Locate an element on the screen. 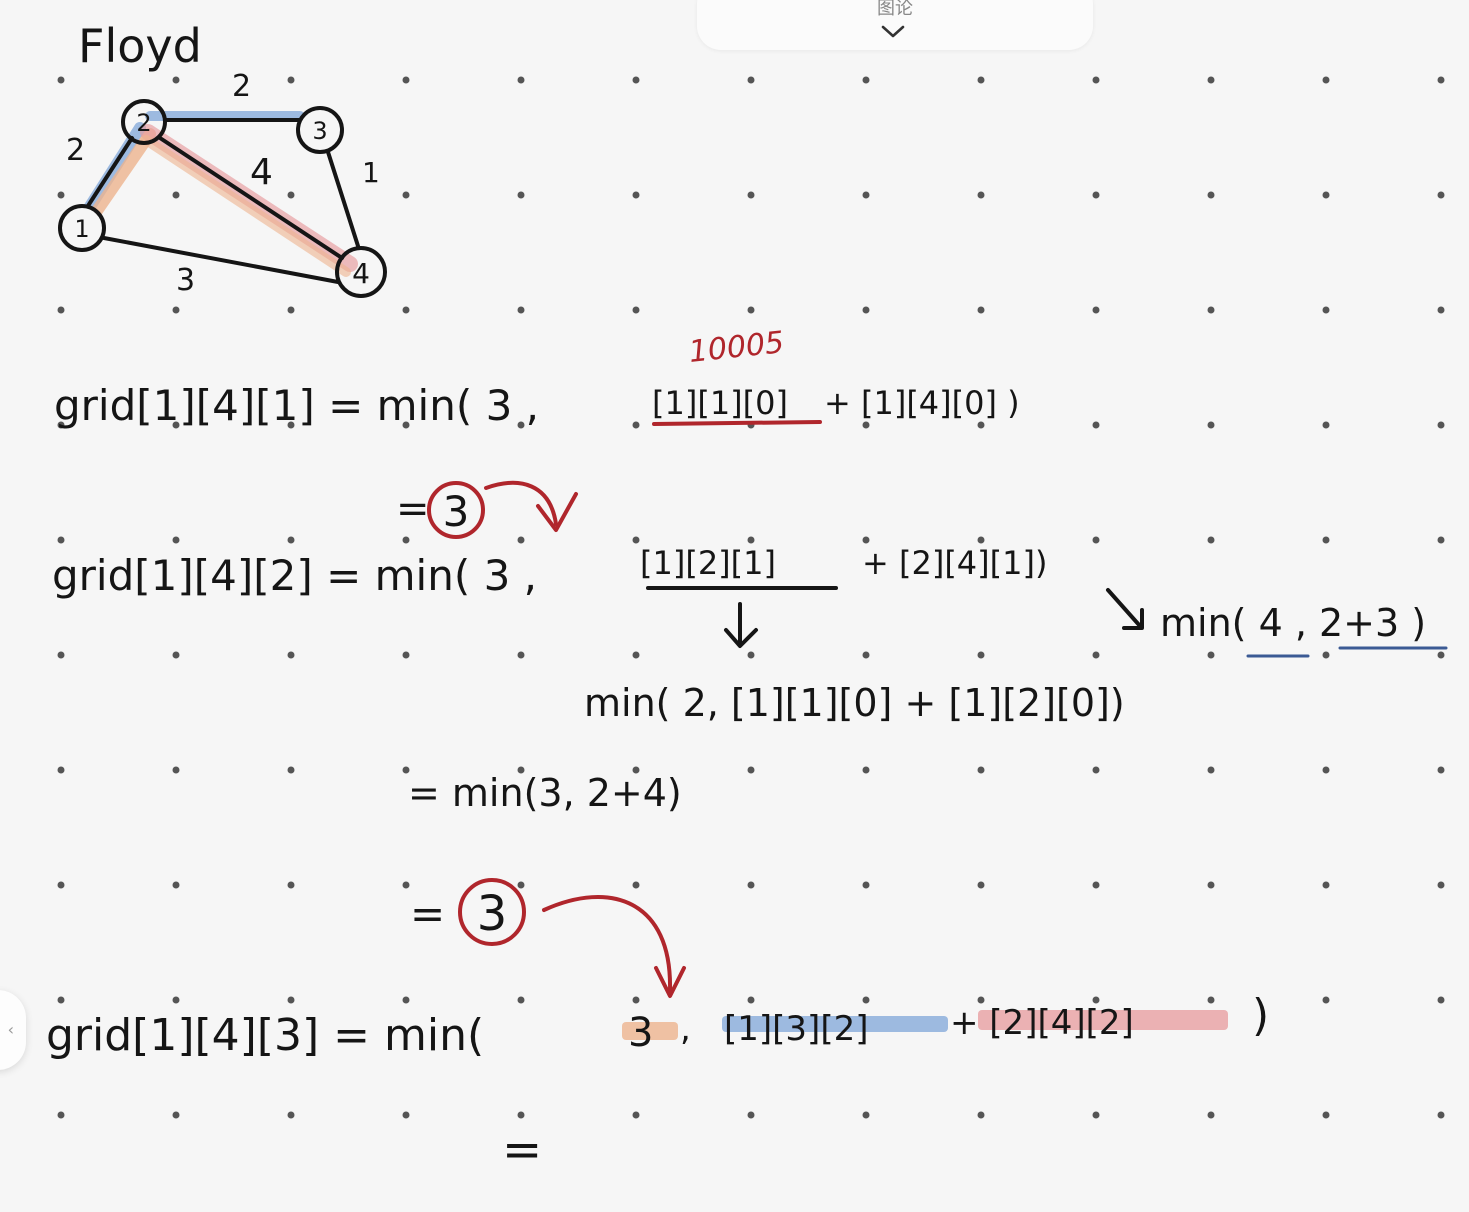 Image resolution: width=1469 pixels, height=1212 pixels. edge-weight-1-2: 2 is located at coordinates (75, 150).